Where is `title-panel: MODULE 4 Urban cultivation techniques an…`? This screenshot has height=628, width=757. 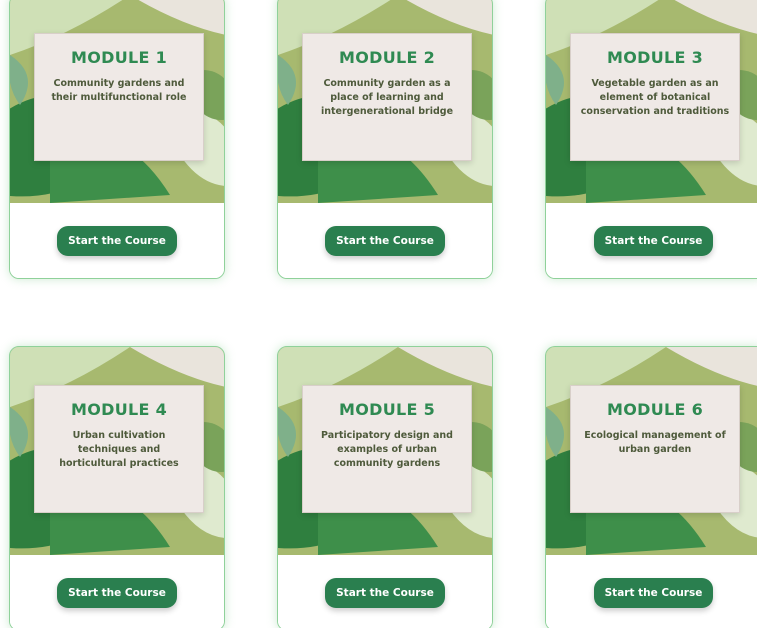 title-panel: MODULE 4 Urban cultivation techniques an… is located at coordinates (119, 449).